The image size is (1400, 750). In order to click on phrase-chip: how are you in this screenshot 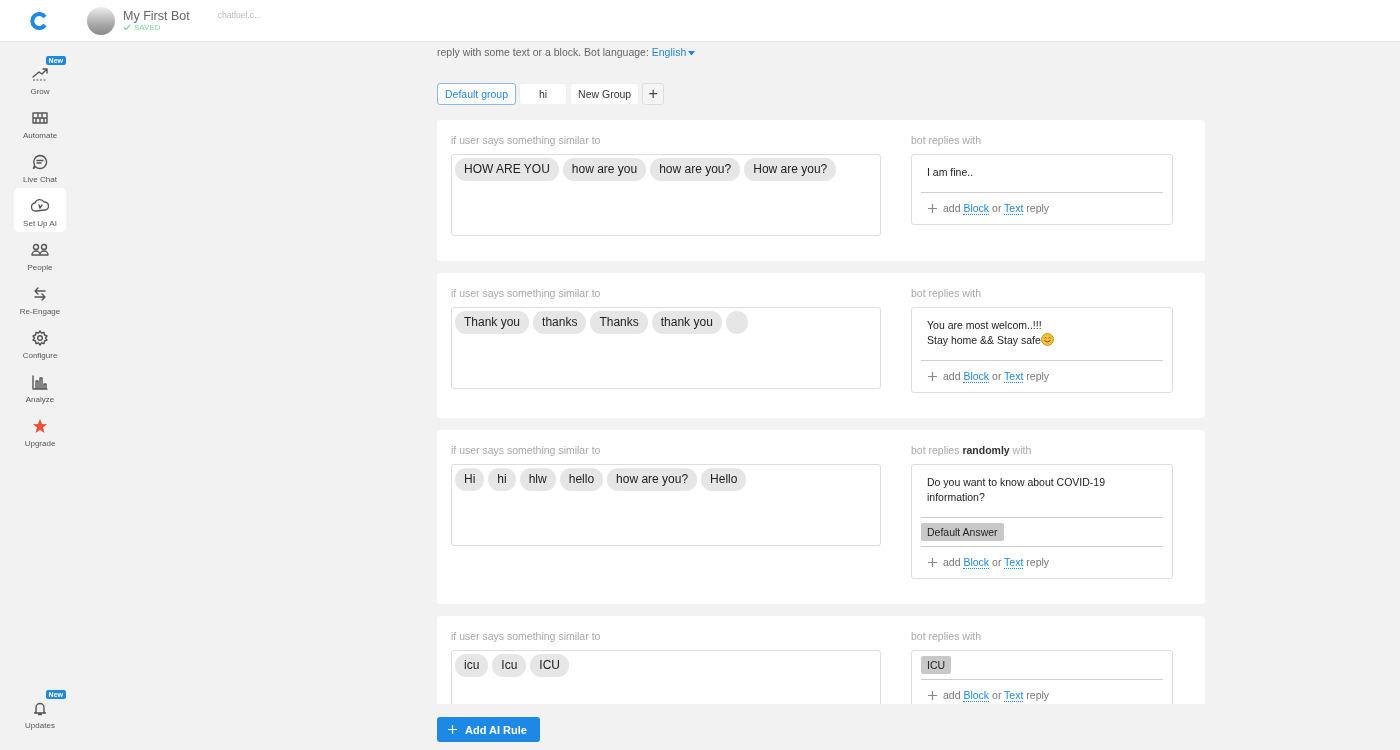, I will do `click(604, 169)`.